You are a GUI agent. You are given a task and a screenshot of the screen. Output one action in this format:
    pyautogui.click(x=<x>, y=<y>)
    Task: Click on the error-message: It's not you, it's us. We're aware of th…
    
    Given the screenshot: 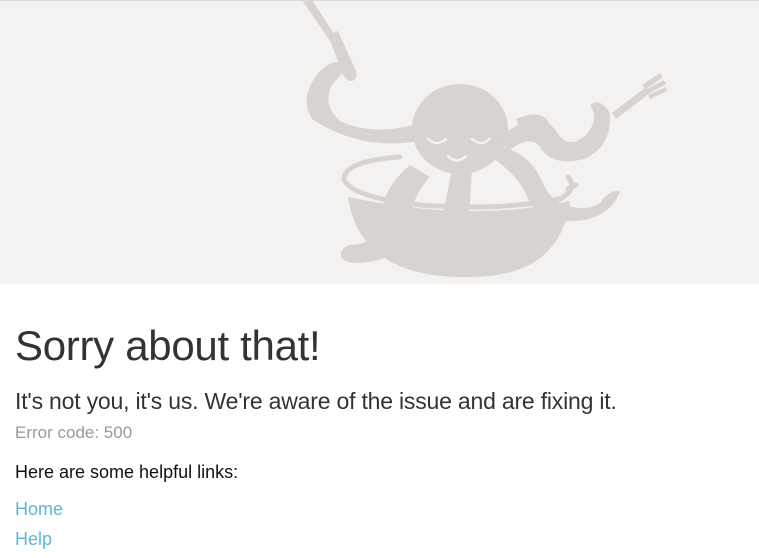 What is the action you would take?
    pyautogui.click(x=316, y=401)
    